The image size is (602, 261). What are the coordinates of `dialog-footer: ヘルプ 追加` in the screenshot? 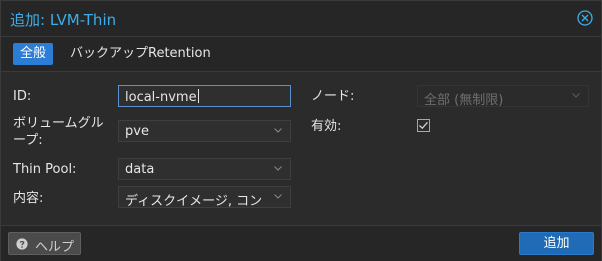 It's located at (301, 243).